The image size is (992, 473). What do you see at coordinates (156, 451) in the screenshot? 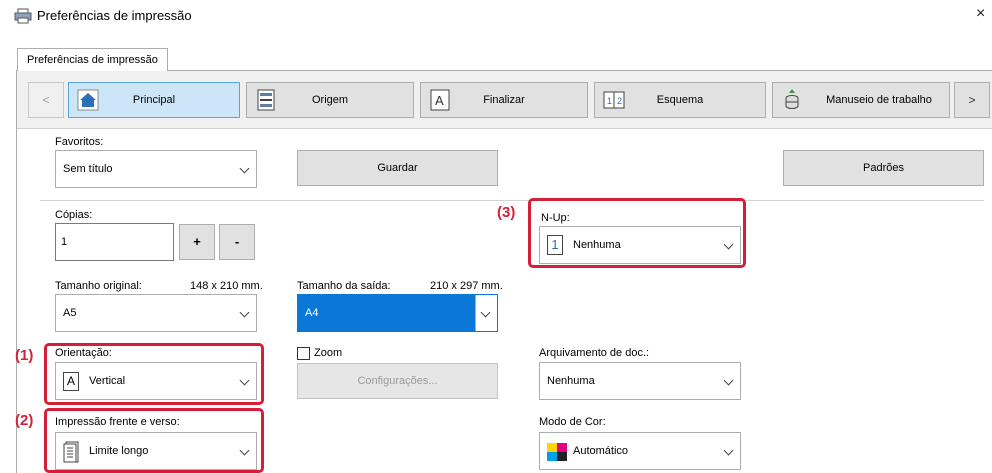
I see `duplex-select: Limite longo` at bounding box center [156, 451].